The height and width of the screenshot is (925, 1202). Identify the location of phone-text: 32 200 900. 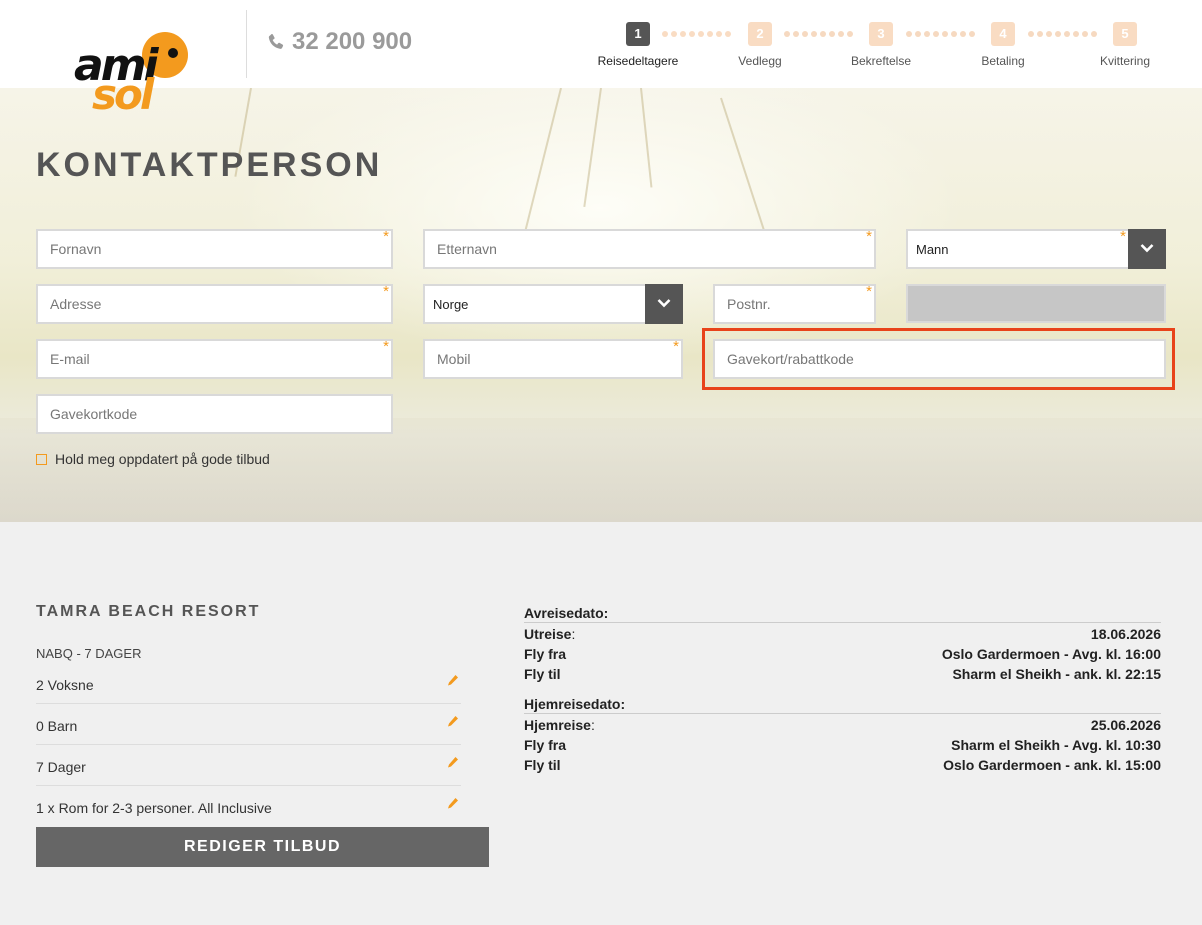
(352, 41).